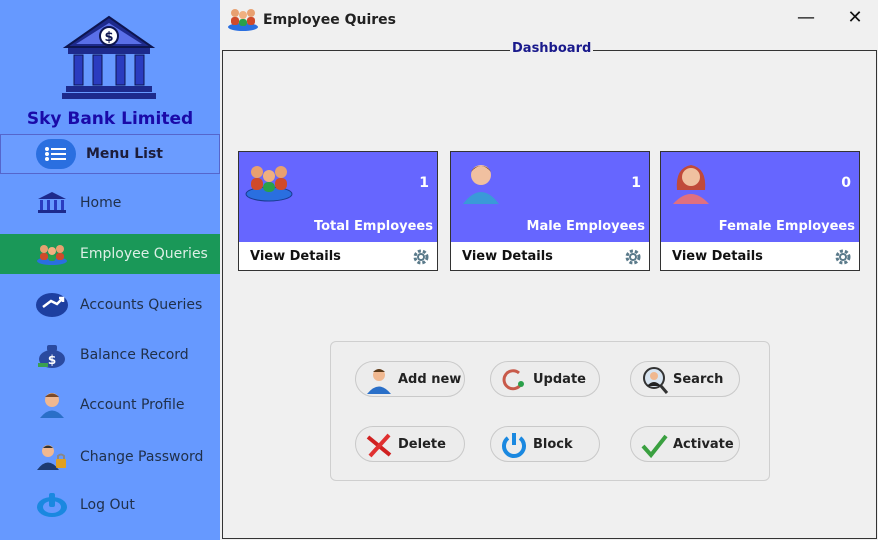 The height and width of the screenshot is (540, 878). Describe the element at coordinates (424, 183) in the screenshot. I see `total-employees-count: 1` at that location.